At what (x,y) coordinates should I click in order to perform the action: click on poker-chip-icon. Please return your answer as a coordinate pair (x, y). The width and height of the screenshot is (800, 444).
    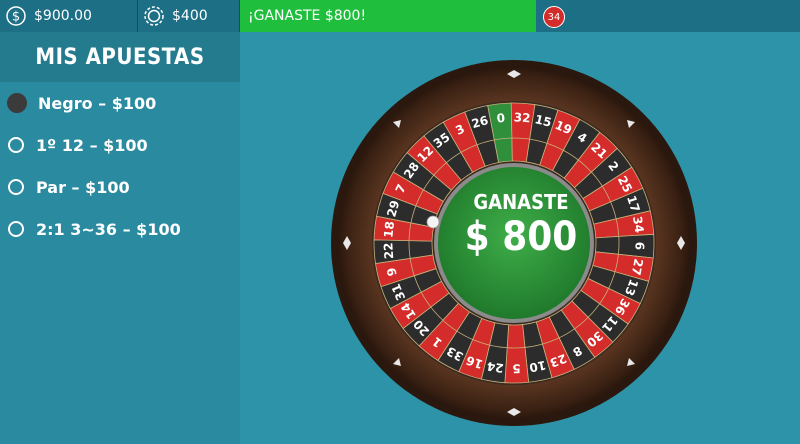
    Looking at the image, I should click on (154, 16).